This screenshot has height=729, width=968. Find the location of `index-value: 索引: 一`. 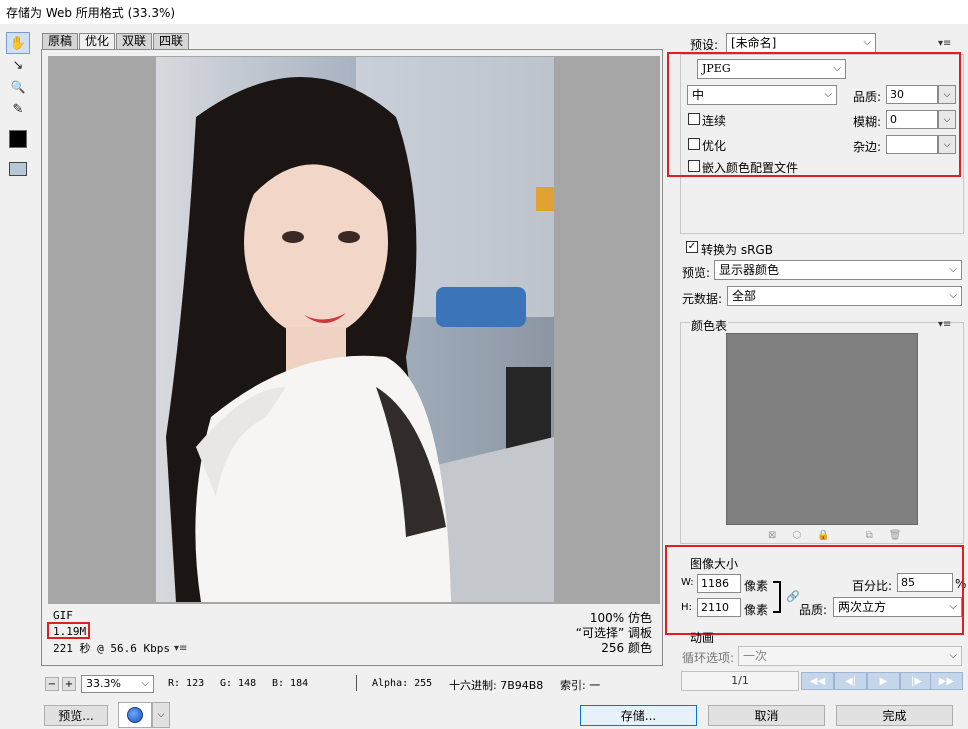

index-value: 索引: 一 is located at coordinates (580, 685).